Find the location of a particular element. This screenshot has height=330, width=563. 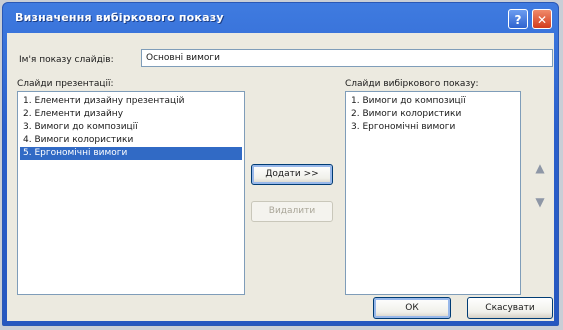

arrow-down-icon: ▼ is located at coordinates (540, 202).